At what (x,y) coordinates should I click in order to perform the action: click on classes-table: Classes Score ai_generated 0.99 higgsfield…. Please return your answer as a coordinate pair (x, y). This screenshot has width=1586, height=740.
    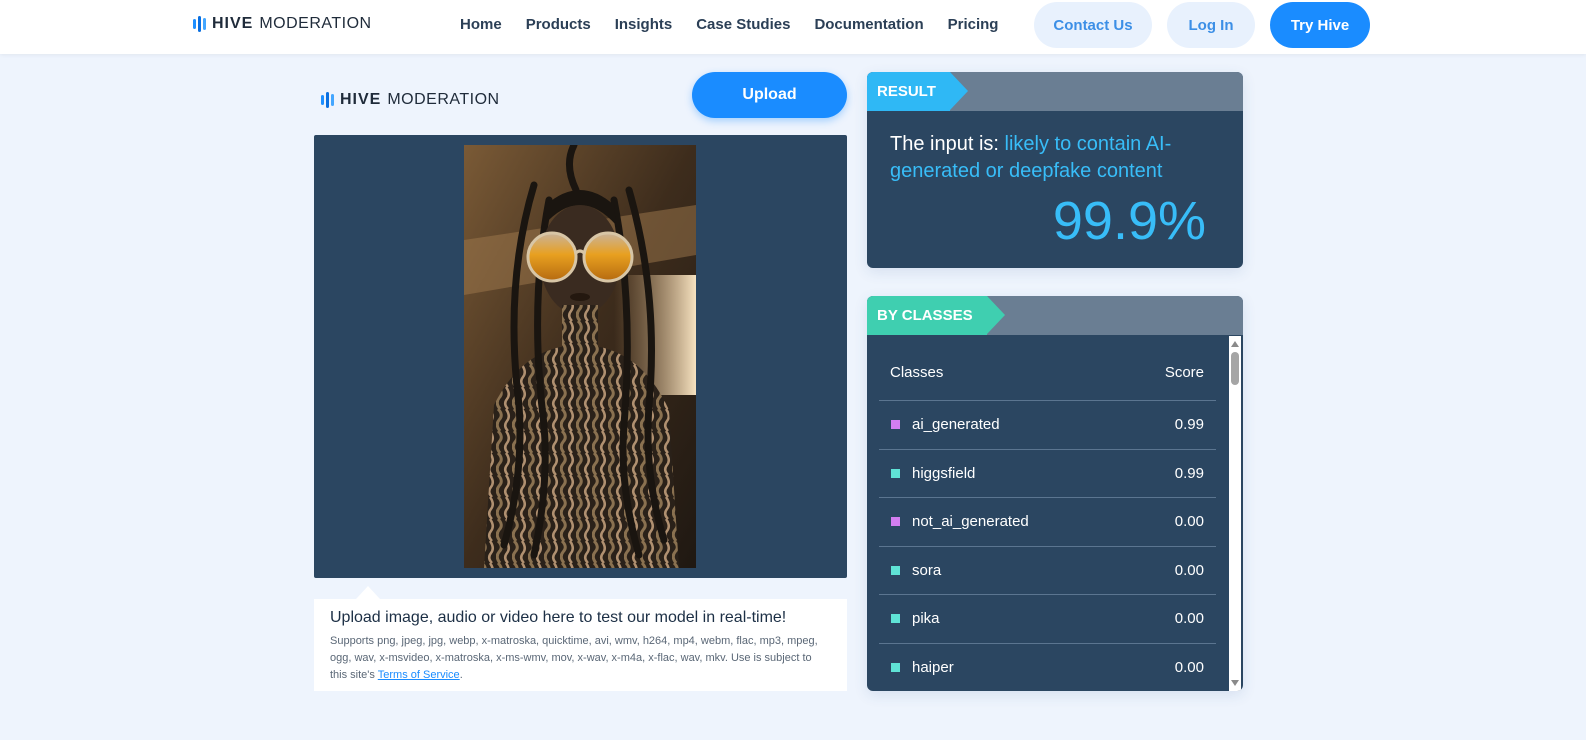
    Looking at the image, I should click on (1047, 517).